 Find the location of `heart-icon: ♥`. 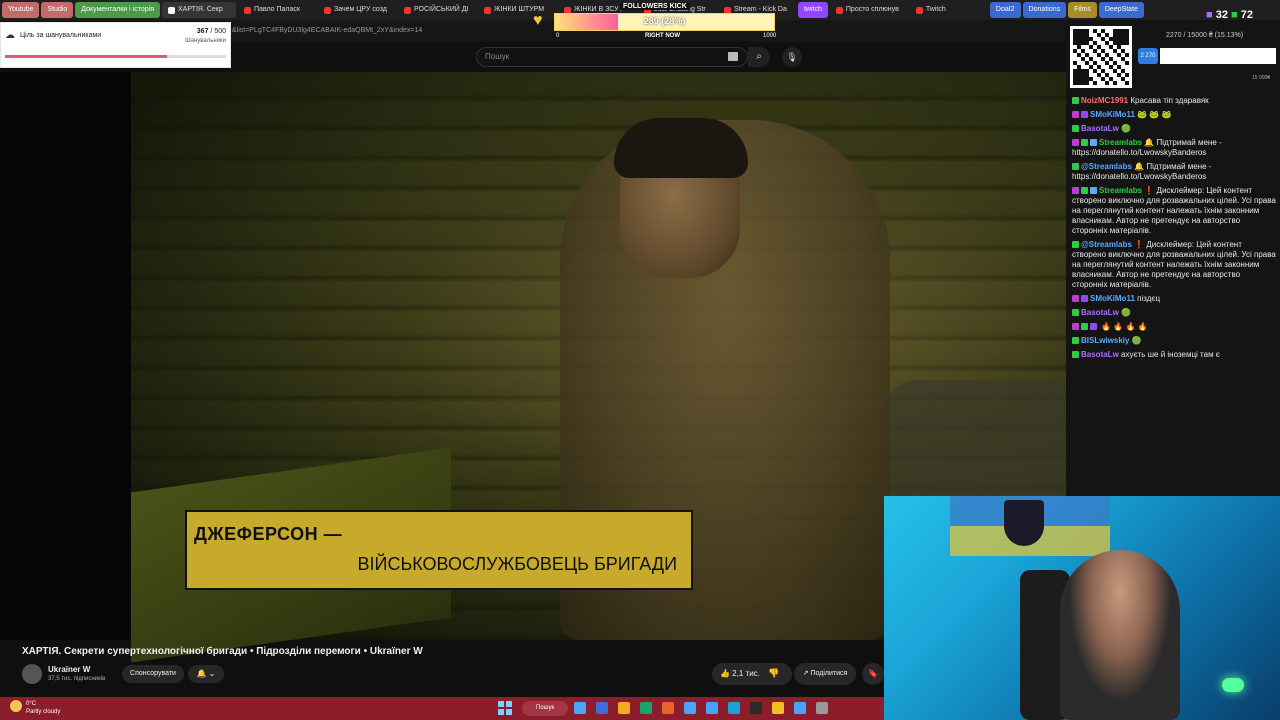

heart-icon: ♥ is located at coordinates (538, 20).